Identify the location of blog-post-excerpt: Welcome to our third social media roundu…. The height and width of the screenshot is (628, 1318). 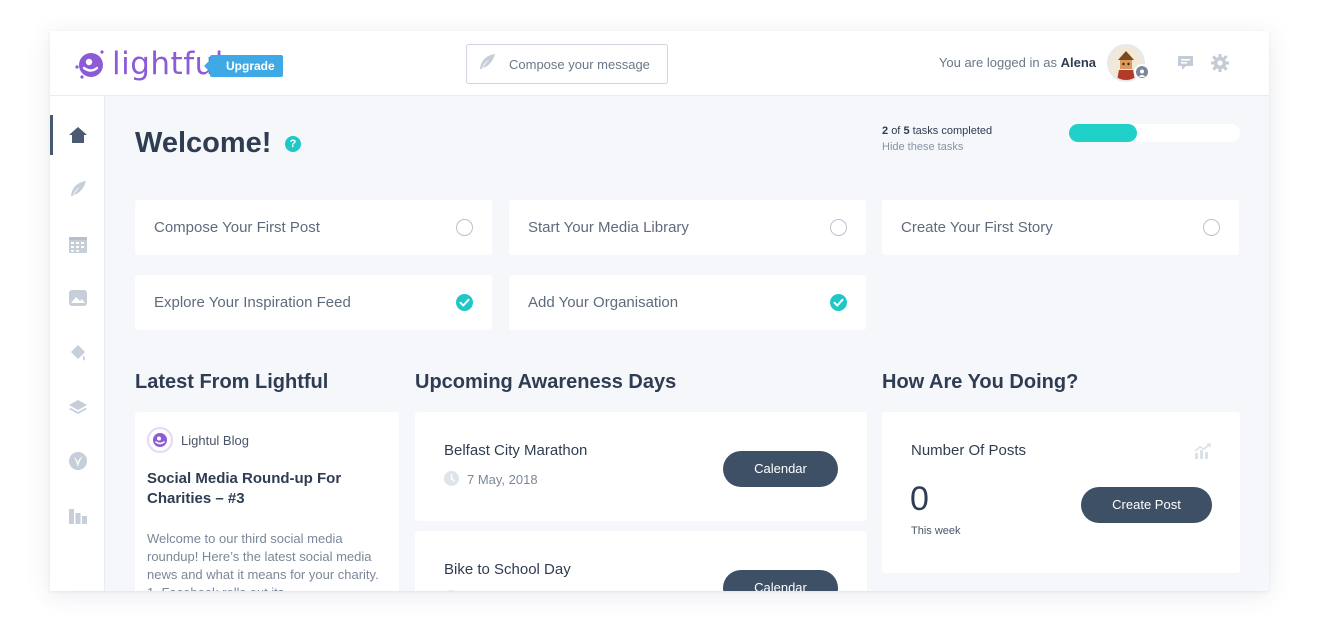
(263, 561).